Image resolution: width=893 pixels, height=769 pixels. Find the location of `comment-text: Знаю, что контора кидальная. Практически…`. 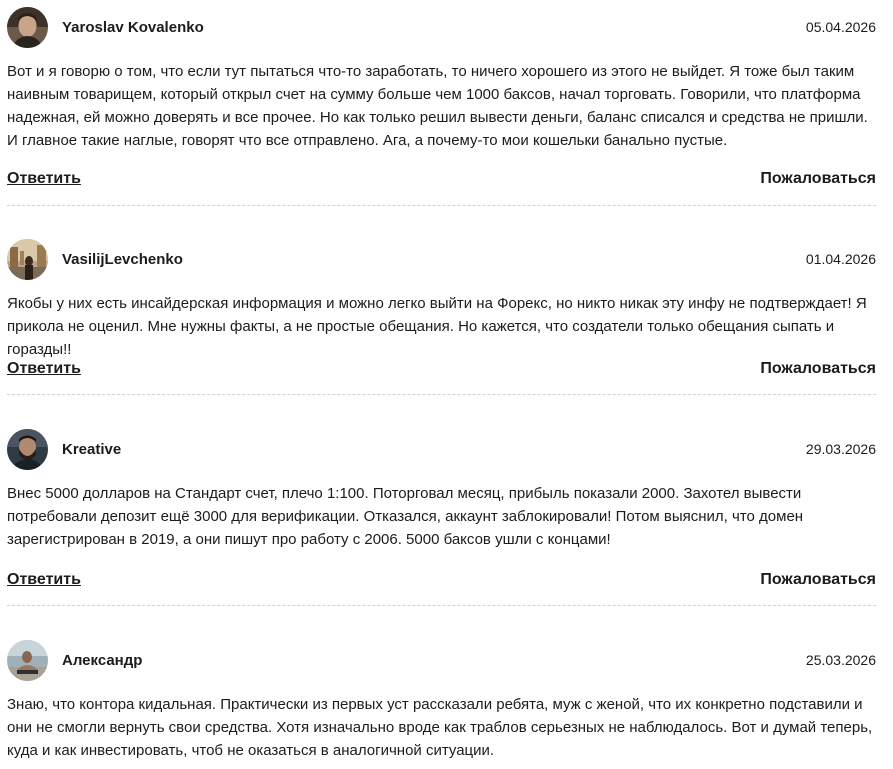

comment-text: Знаю, что контора кидальная. Практически… is located at coordinates (440, 727).